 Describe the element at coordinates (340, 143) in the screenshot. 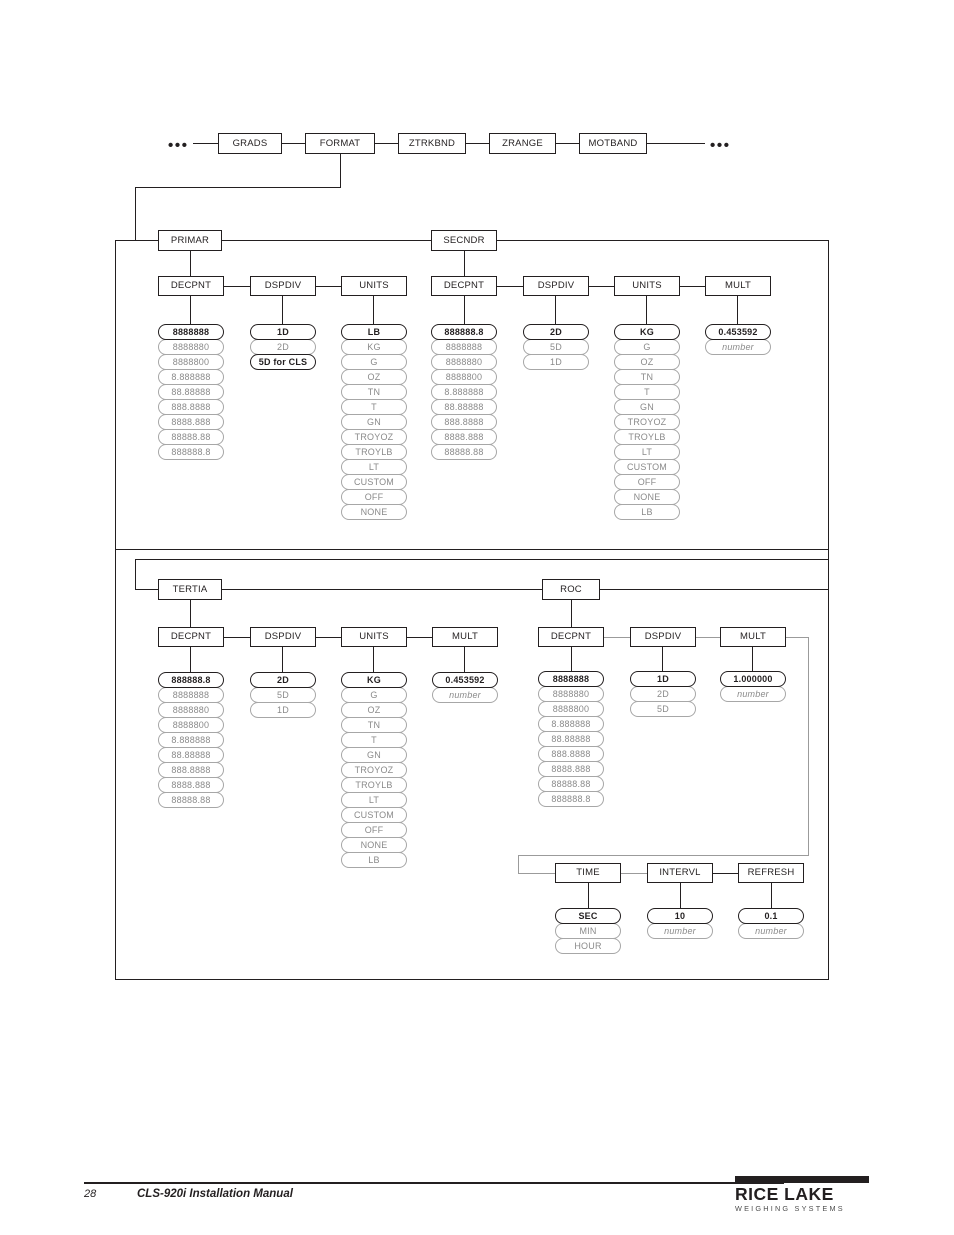

I see `node-format: FORMAT` at that location.